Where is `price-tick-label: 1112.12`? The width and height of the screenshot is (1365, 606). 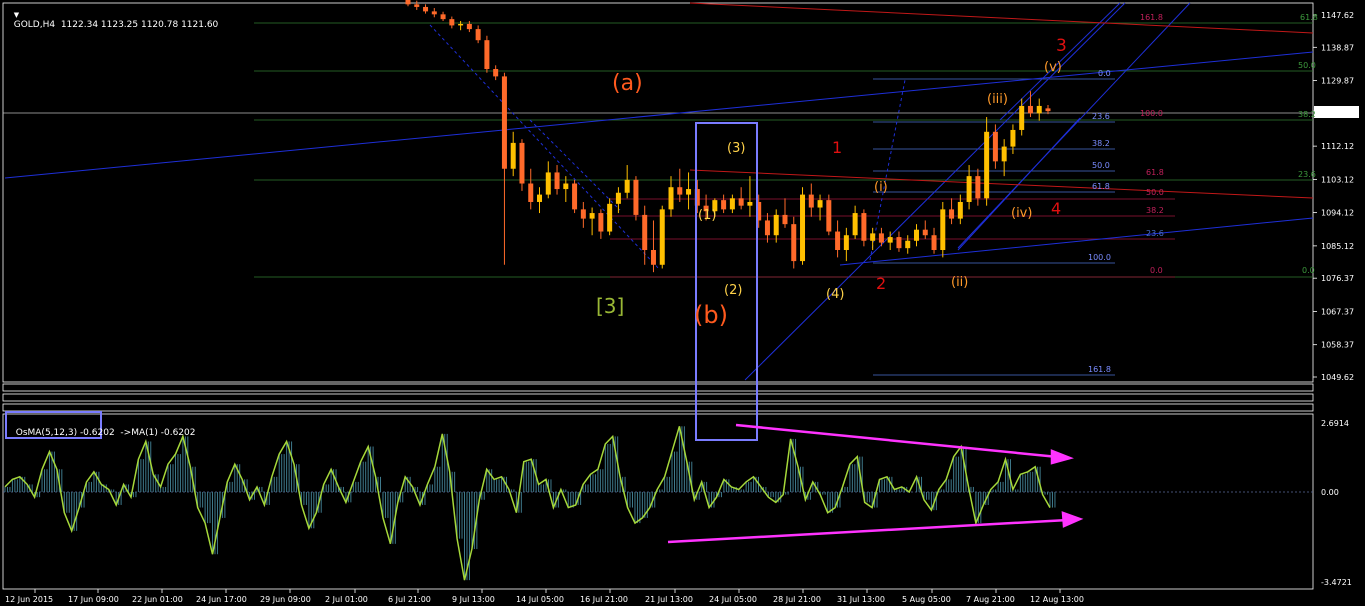
price-tick-label: 1112.12 is located at coordinates (1337, 146).